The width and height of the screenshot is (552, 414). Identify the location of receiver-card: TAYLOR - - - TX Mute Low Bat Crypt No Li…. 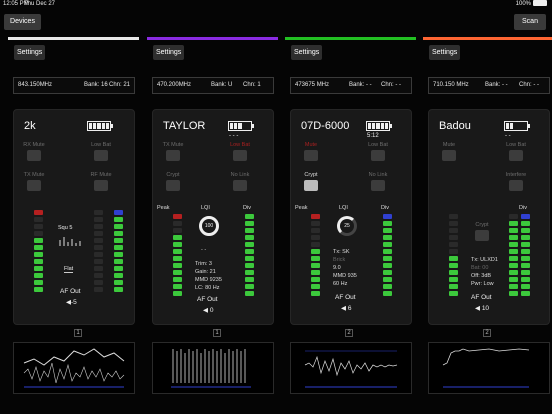
(213, 217).